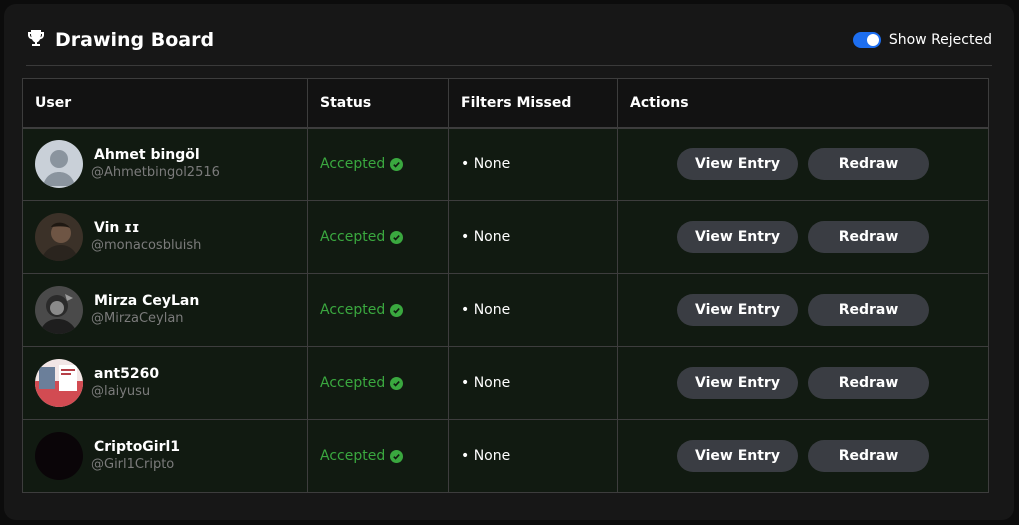 Image resolution: width=1019 pixels, height=525 pixels. I want to click on user-name: Vin ɪɪ, so click(117, 228).